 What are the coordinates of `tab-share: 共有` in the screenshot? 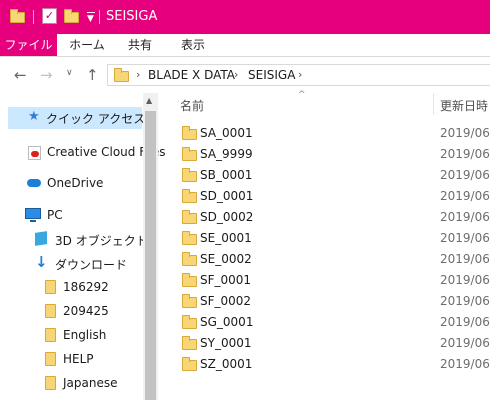 It's located at (140, 45).